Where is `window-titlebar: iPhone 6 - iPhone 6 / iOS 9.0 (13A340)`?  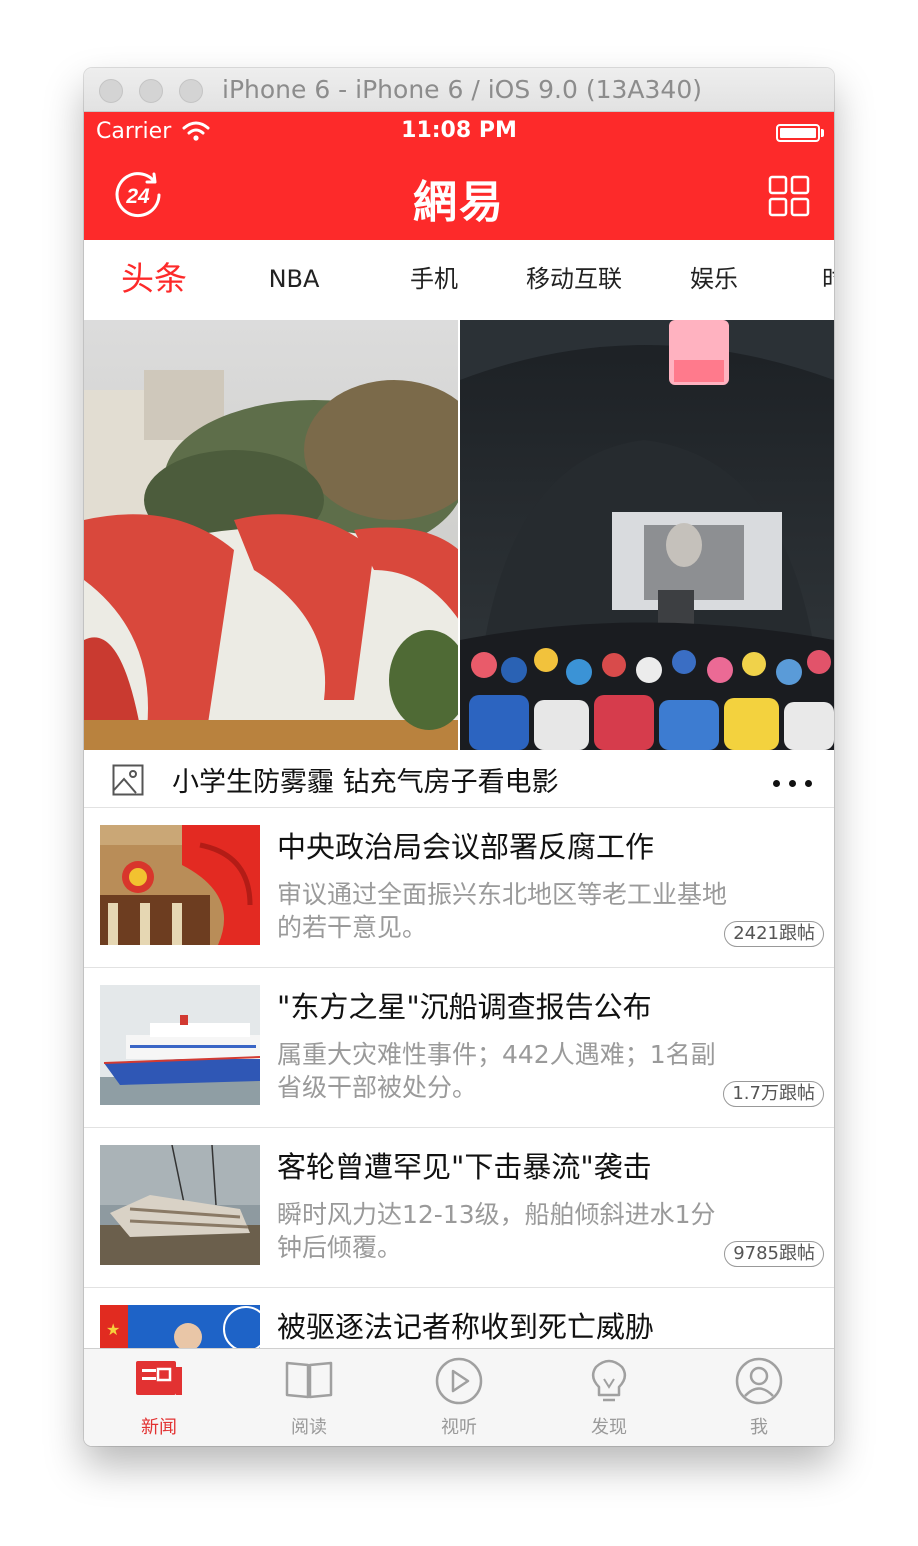
window-titlebar: iPhone 6 - iPhone 6 / iOS 9.0 (13A340) is located at coordinates (459, 90).